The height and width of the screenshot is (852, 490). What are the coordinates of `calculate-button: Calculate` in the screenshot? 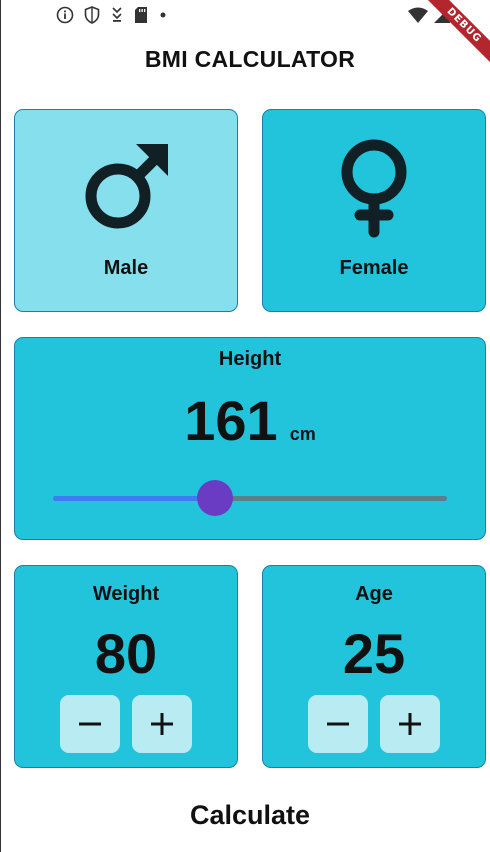 It's located at (245, 815).